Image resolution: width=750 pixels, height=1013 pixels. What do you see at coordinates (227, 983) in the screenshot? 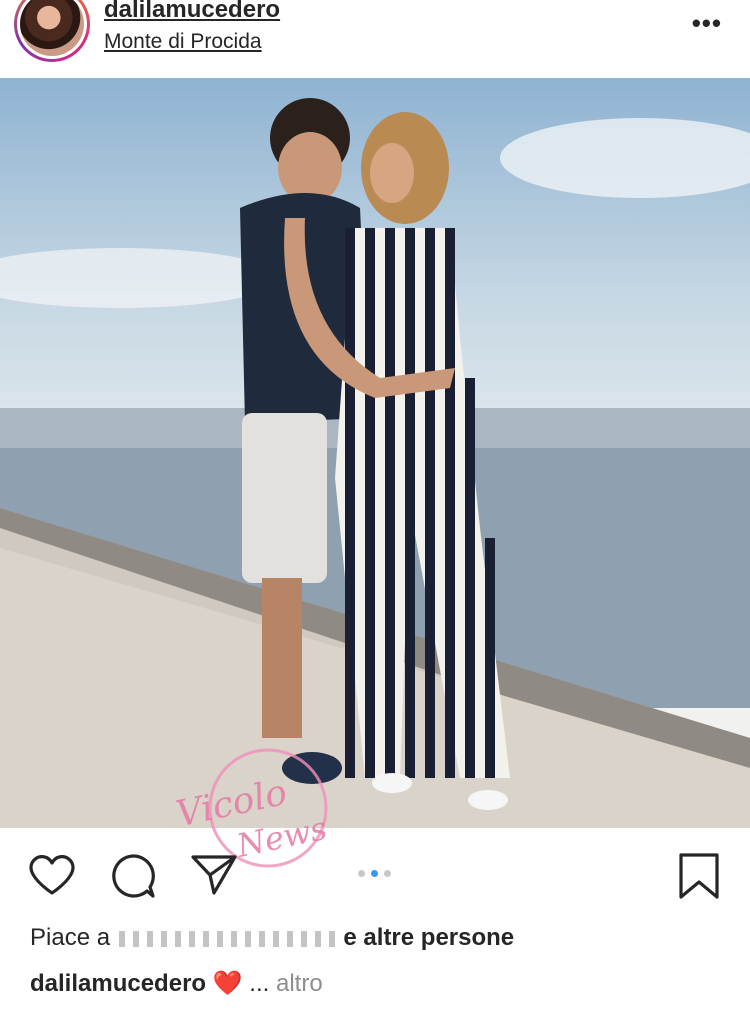
I see `heart-emoji: ❤️` at bounding box center [227, 983].